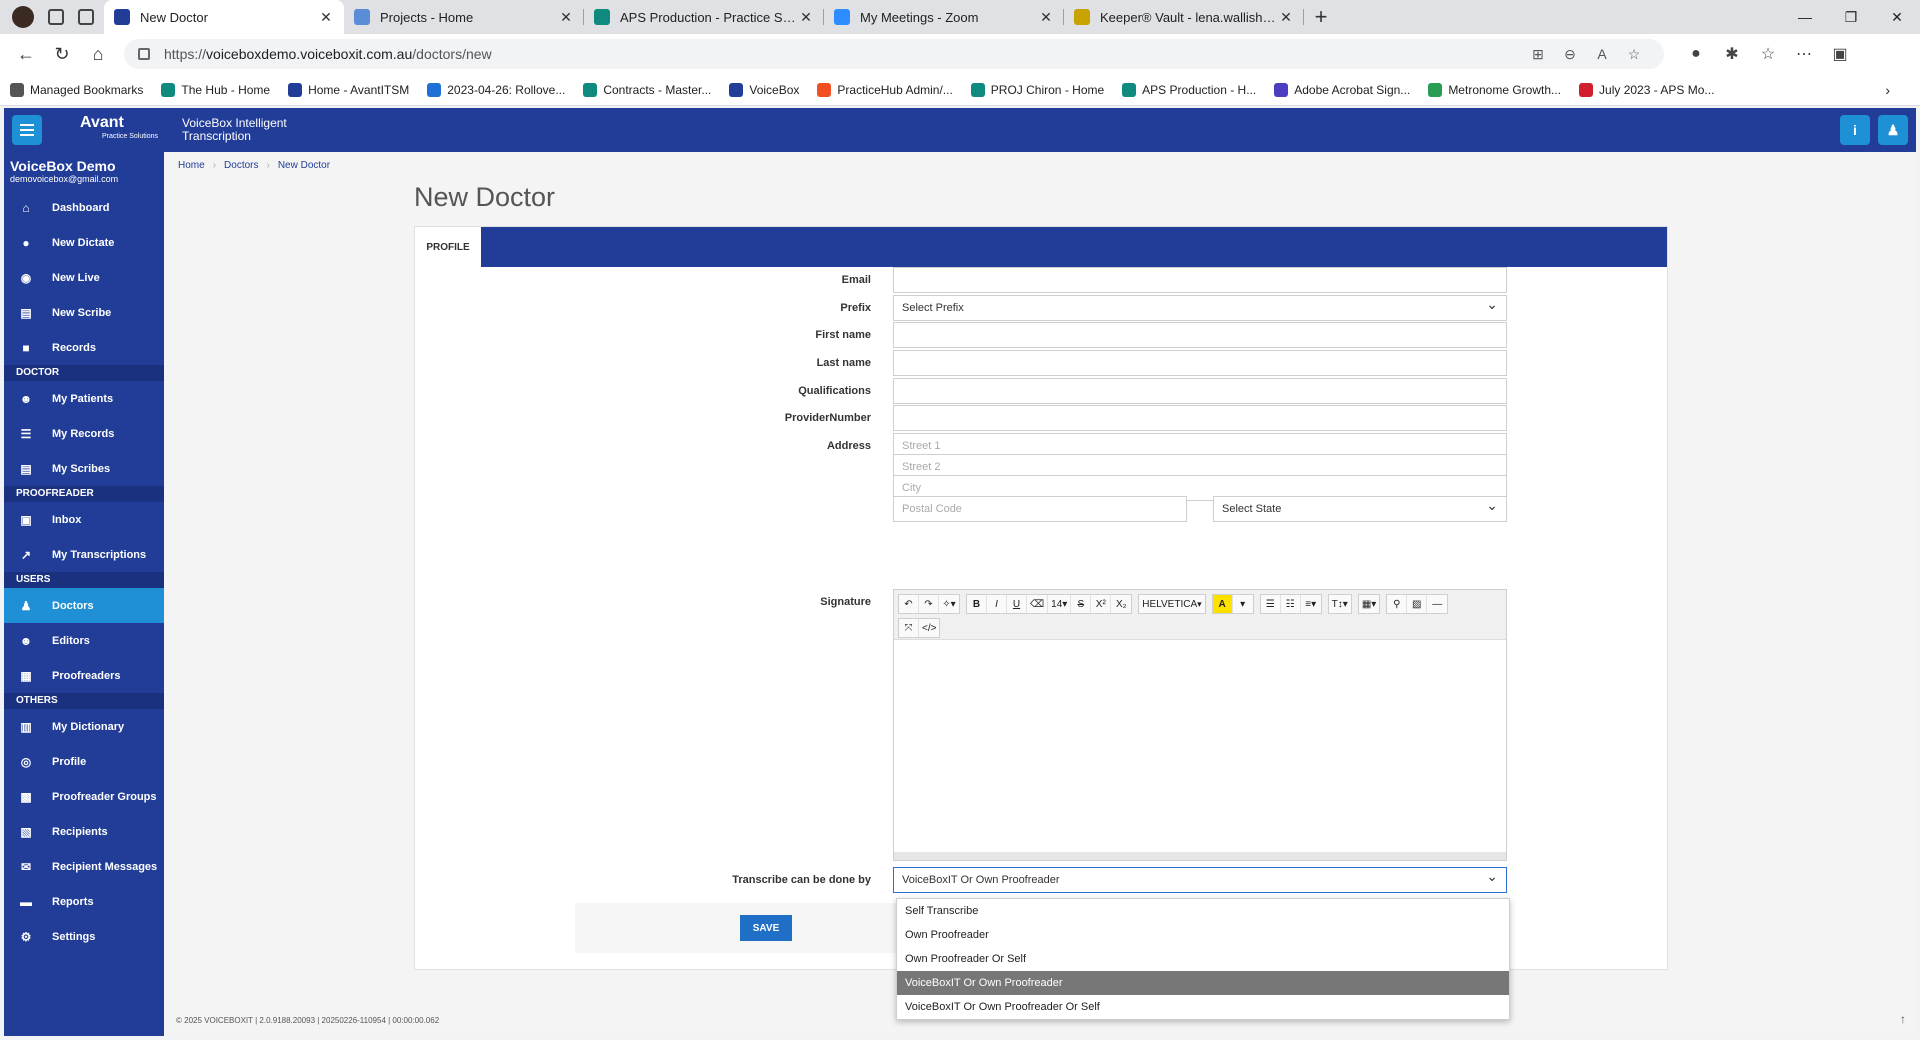 This screenshot has height=1040, width=1920. I want to click on horizontal-rule-icon: —, so click(1437, 604).